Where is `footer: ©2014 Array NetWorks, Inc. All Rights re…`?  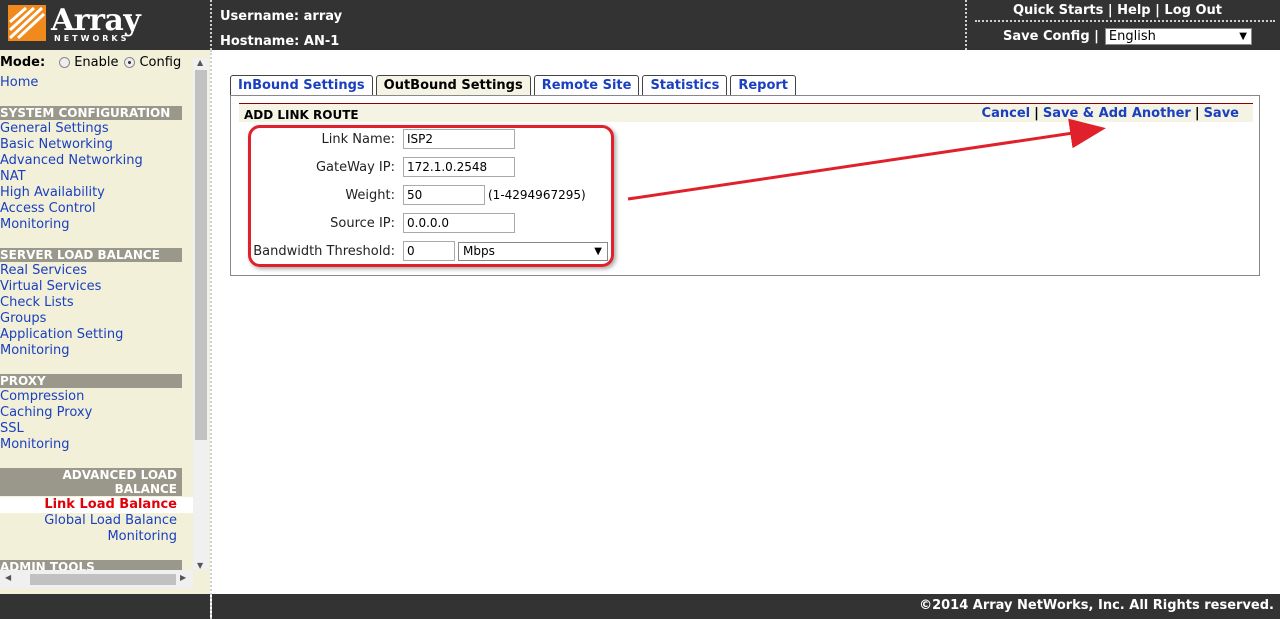
footer: ©2014 Array NetWorks, Inc. All Rights re… is located at coordinates (746, 606).